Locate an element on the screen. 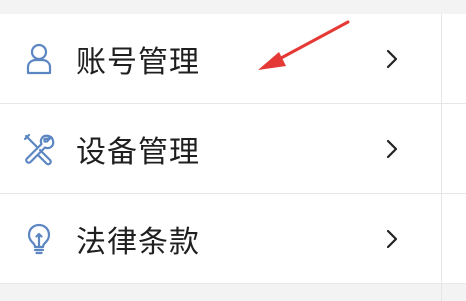 The image size is (466, 301). tools-icon is located at coordinates (39, 149).